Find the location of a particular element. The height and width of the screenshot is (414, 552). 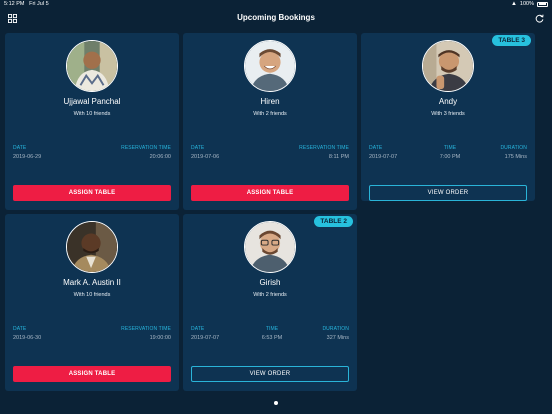

duration-value: 175 Mins is located at coordinates (515, 157).